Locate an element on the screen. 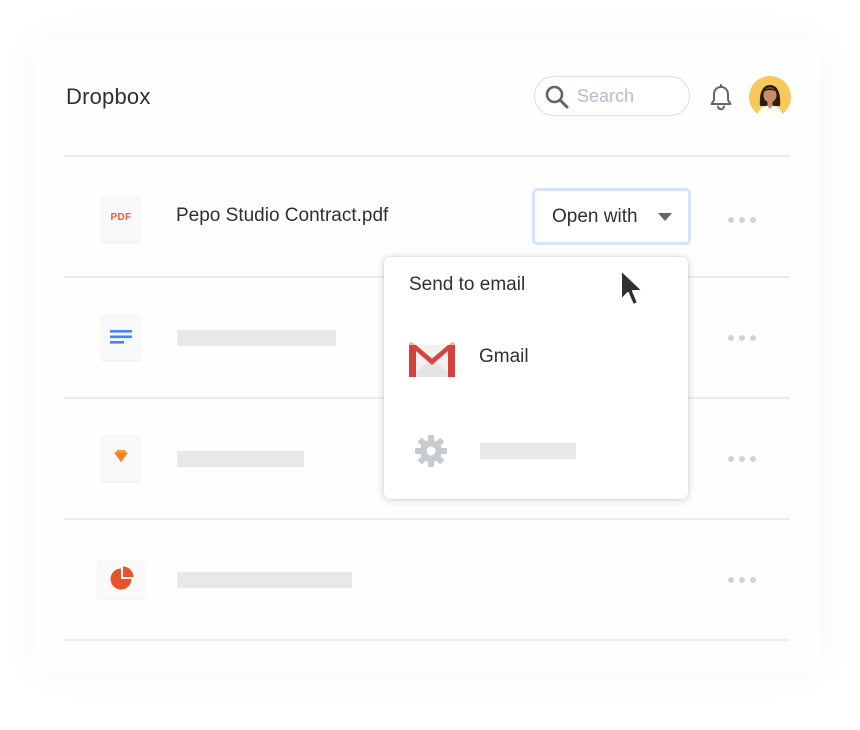  caret-down-icon is located at coordinates (665, 217).